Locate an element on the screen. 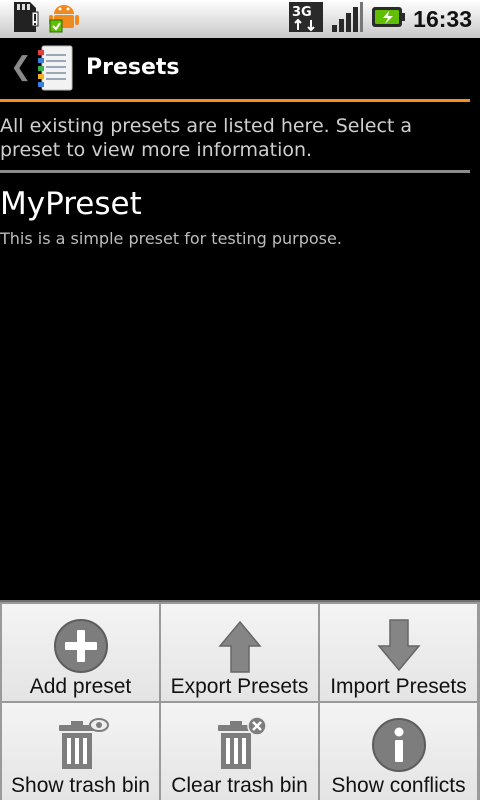 The height and width of the screenshot is (800, 480). trash-bin-view-icon is located at coordinates (81, 745).